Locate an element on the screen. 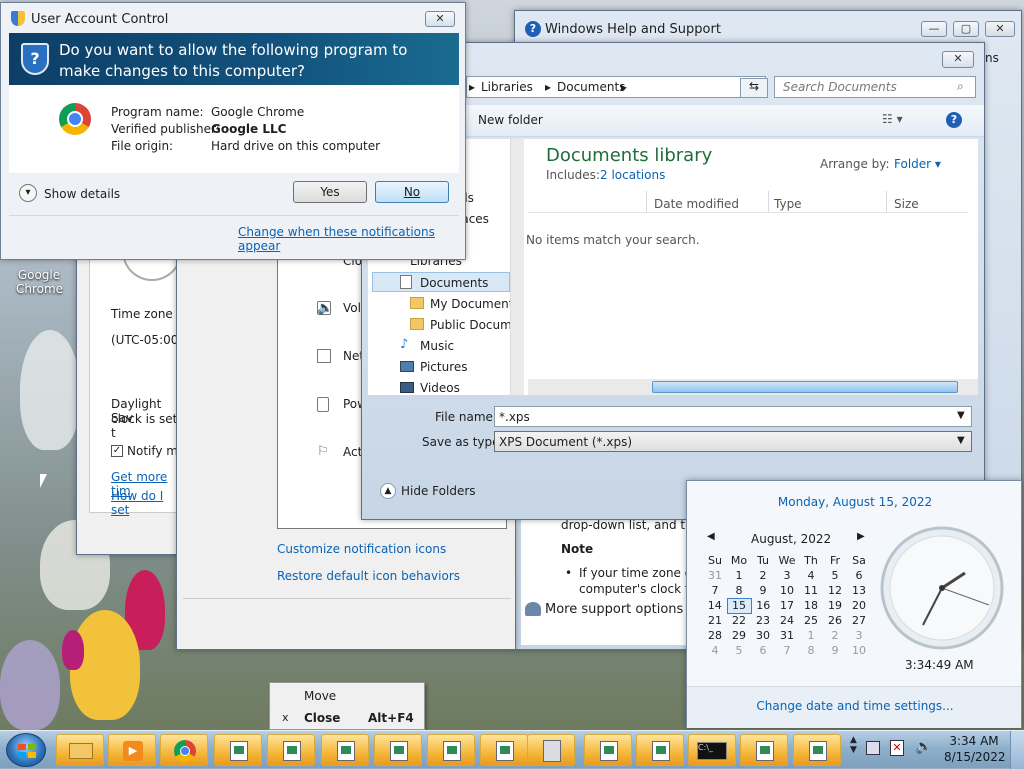  month-label: August, 2022 is located at coordinates (791, 539).